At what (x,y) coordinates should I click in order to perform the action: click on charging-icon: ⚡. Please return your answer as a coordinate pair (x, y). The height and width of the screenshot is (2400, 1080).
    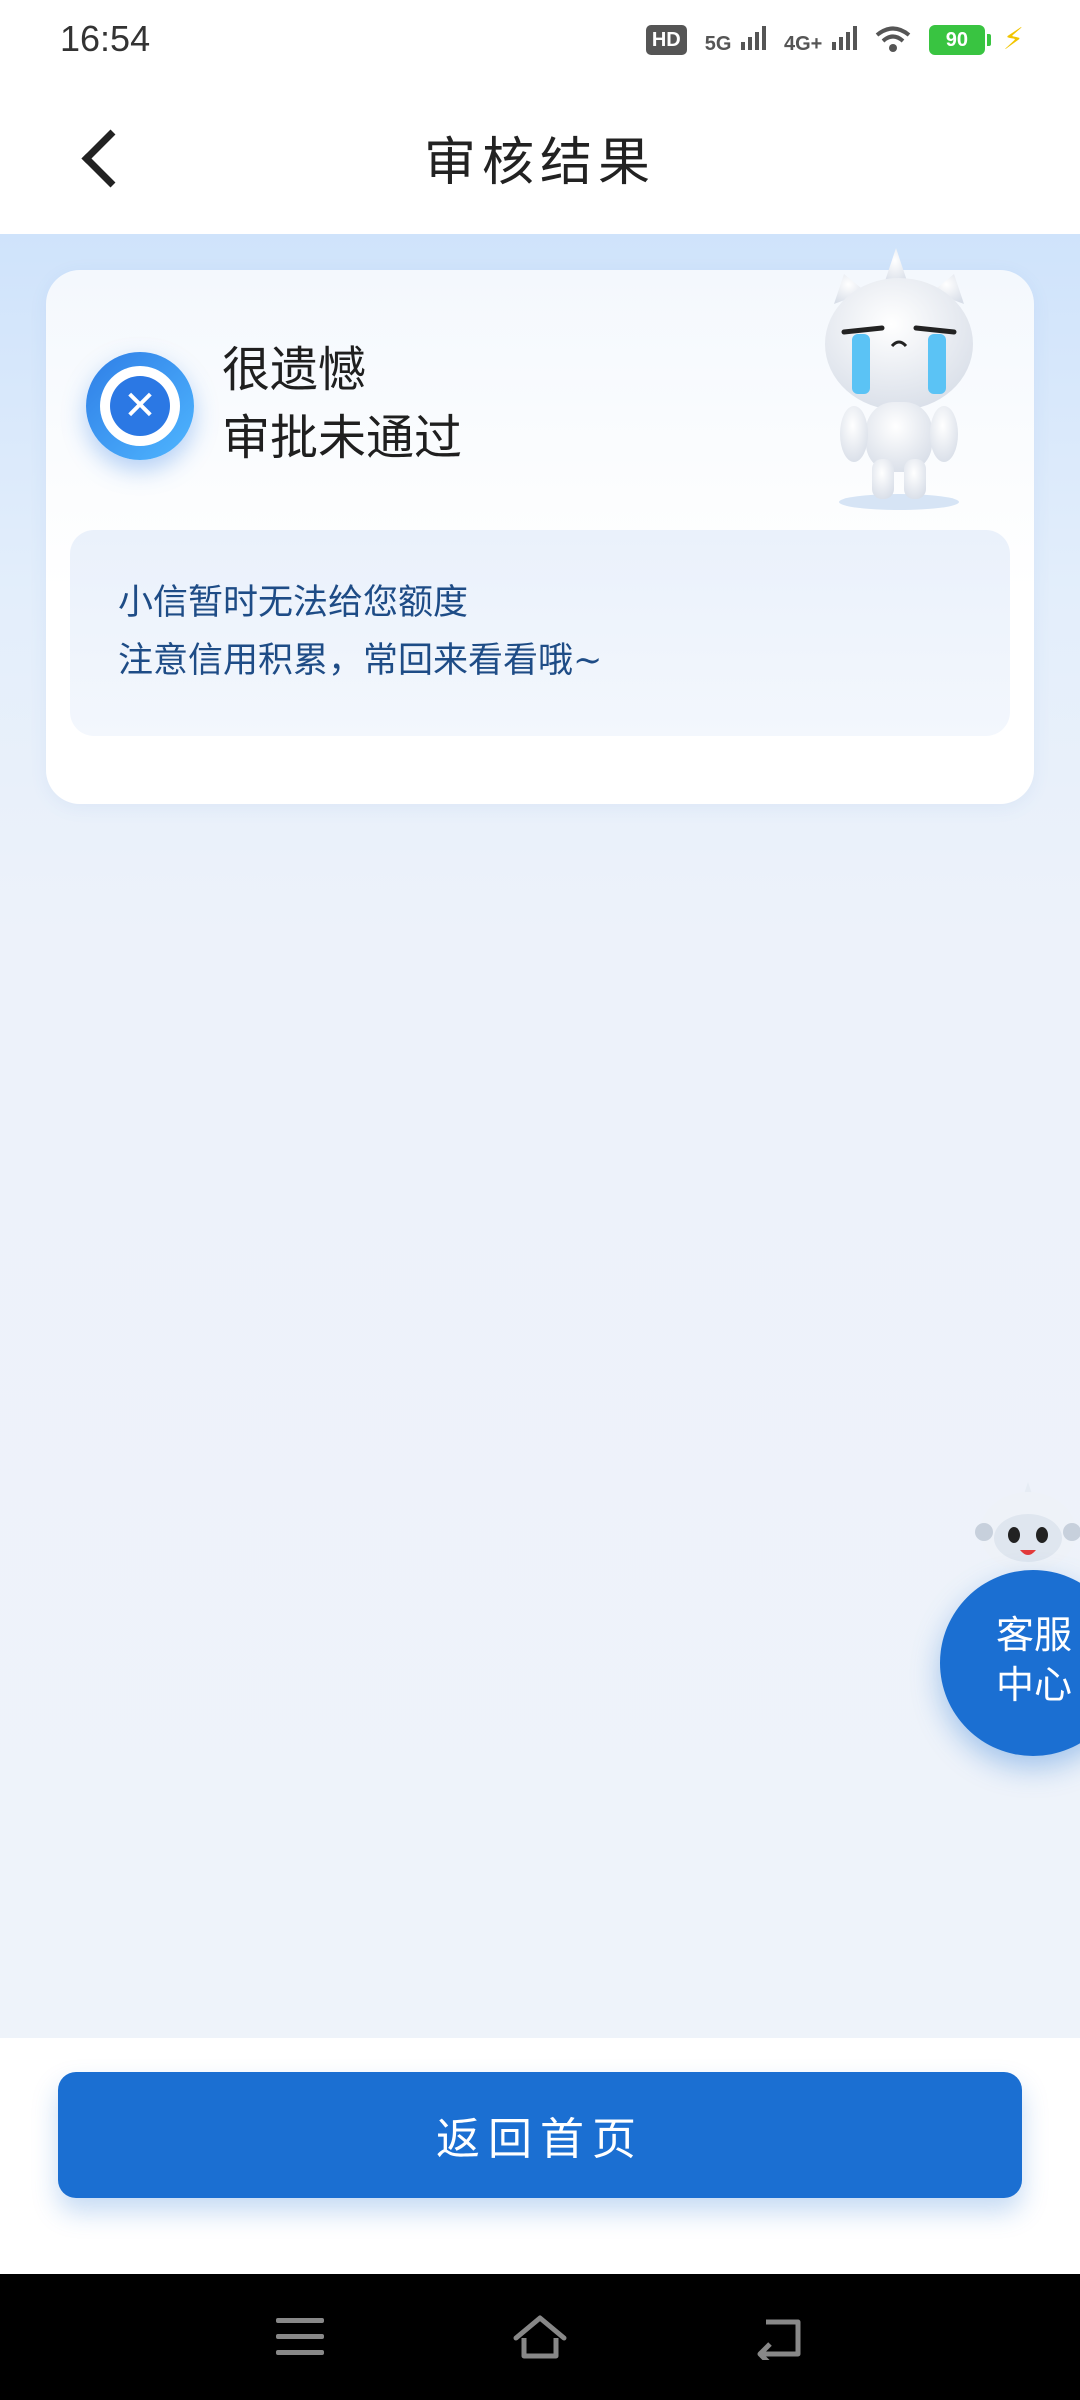
    Looking at the image, I should click on (1013, 39).